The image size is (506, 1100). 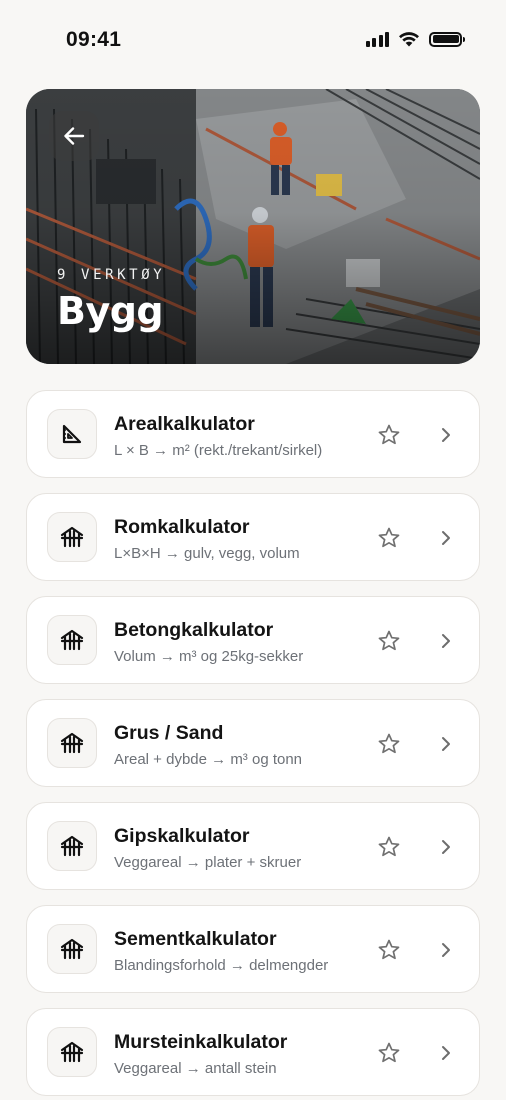 What do you see at coordinates (447, 39) in the screenshot?
I see `battery-icon` at bounding box center [447, 39].